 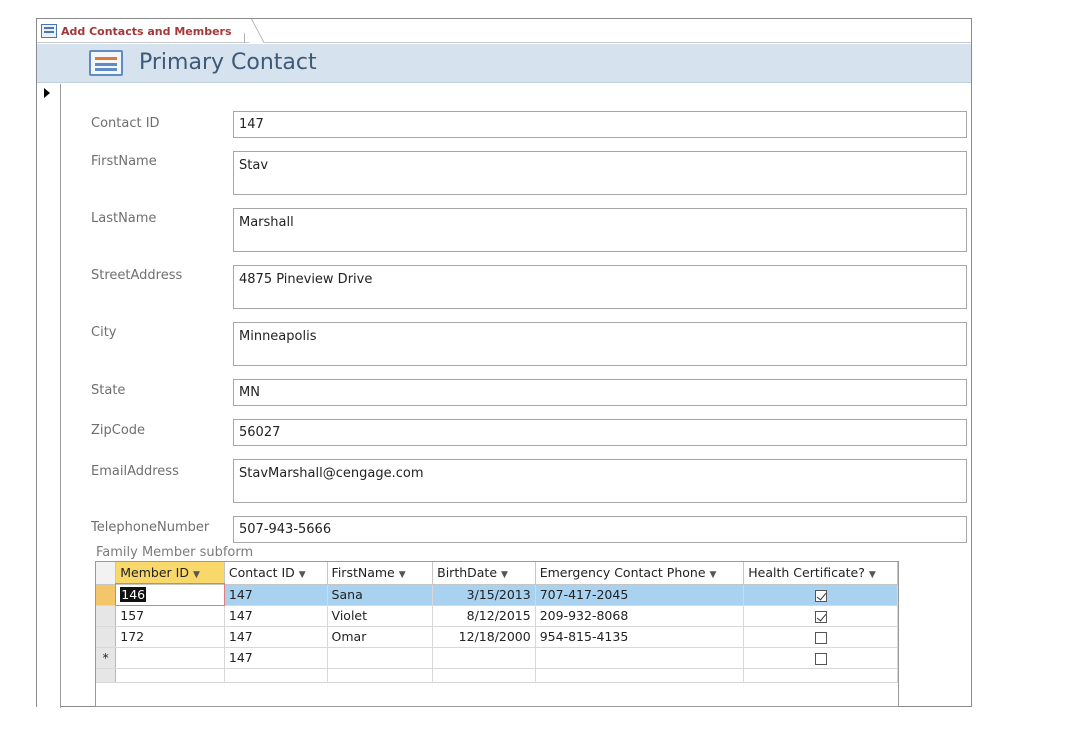 I want to click on column-header-emergency-contact-phone: Emergency Contact Phone ▼, so click(x=640, y=573).